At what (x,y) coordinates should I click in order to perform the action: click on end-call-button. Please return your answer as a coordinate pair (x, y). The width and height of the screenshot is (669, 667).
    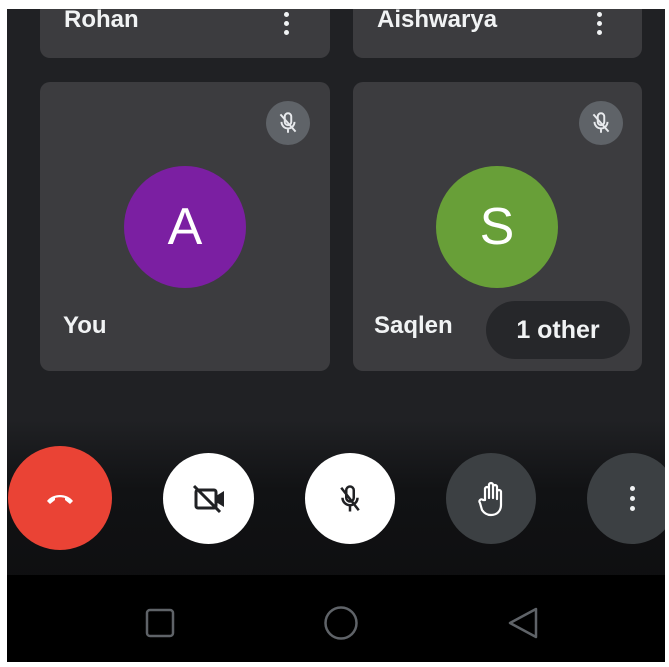
    Looking at the image, I should click on (60, 498).